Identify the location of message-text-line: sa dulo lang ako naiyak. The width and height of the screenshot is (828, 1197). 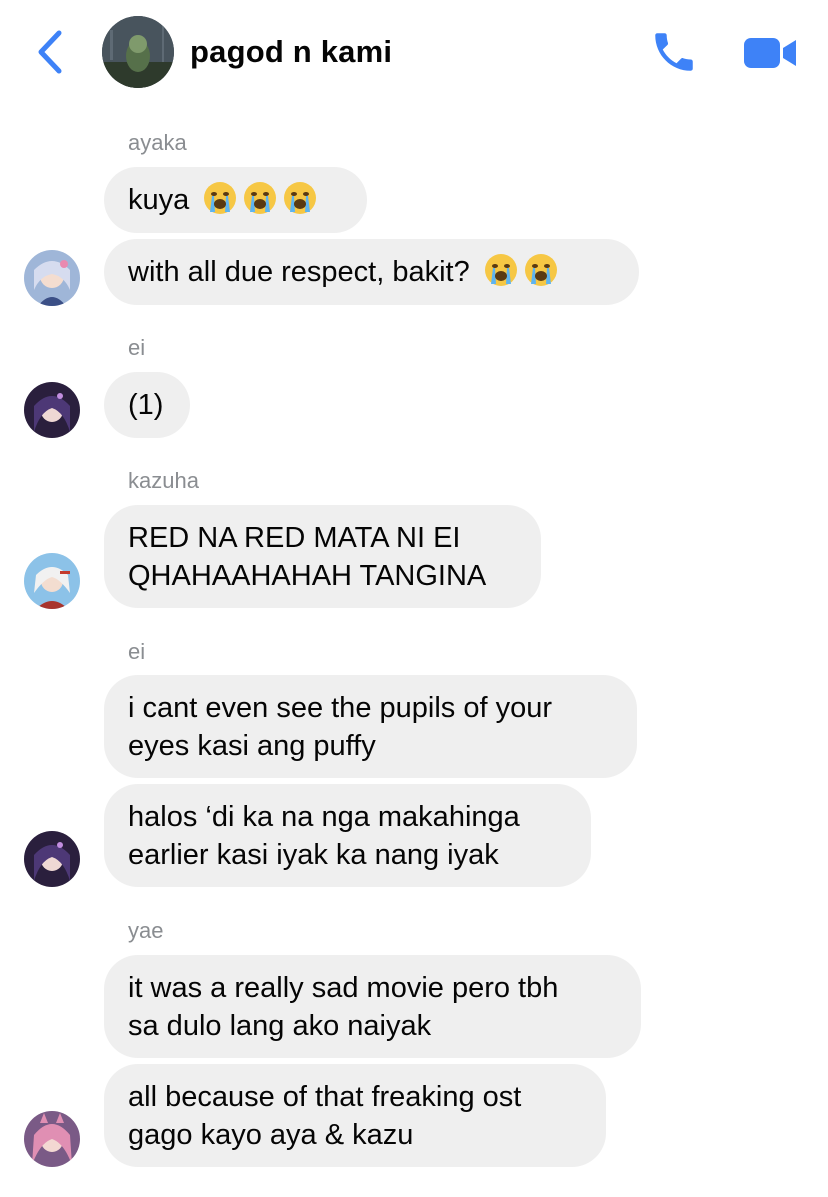
(280, 1025).